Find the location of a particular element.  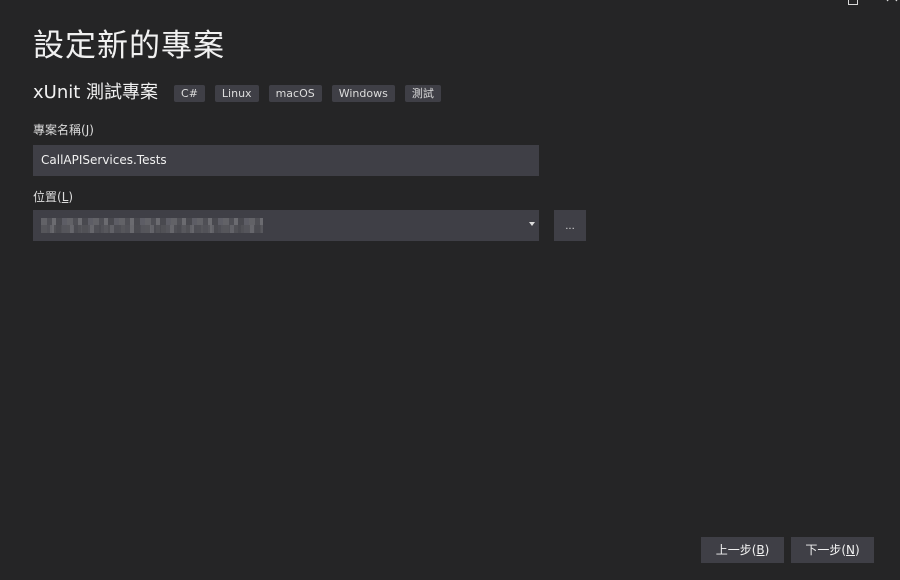

obscured-path is located at coordinates (152, 225).